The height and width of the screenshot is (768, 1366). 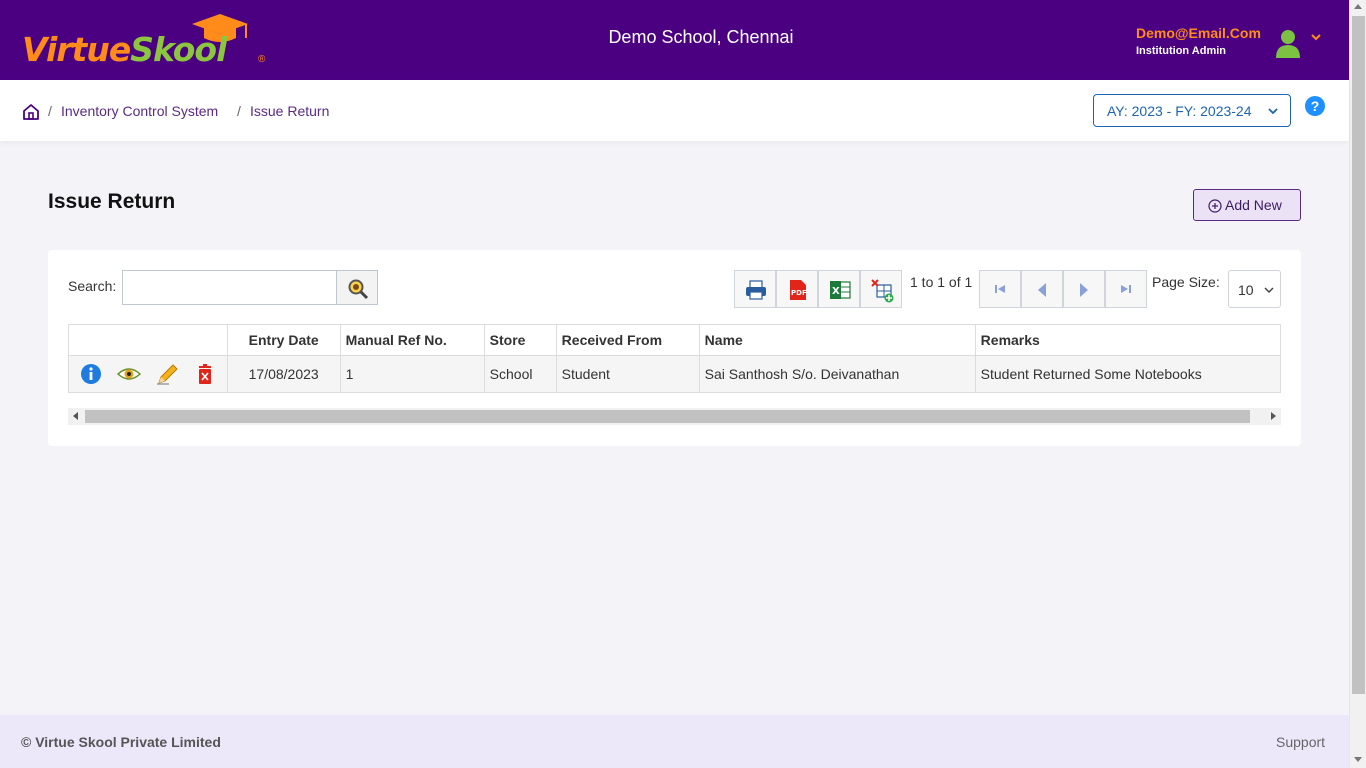 I want to click on scrollbar-thumb, so click(x=1358, y=355).